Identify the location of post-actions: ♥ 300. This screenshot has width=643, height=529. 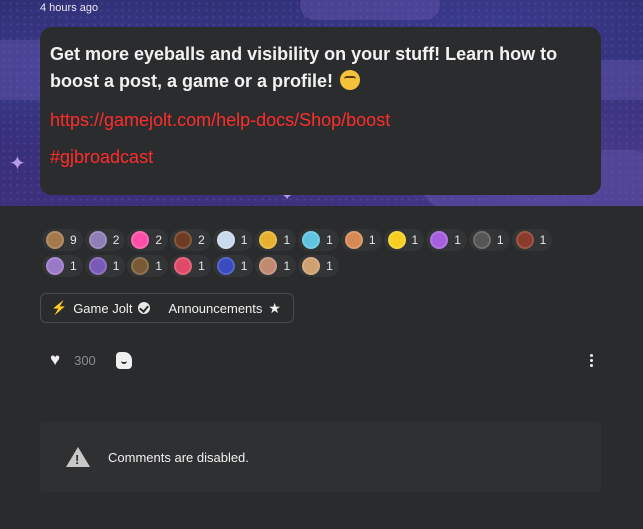
(322, 360).